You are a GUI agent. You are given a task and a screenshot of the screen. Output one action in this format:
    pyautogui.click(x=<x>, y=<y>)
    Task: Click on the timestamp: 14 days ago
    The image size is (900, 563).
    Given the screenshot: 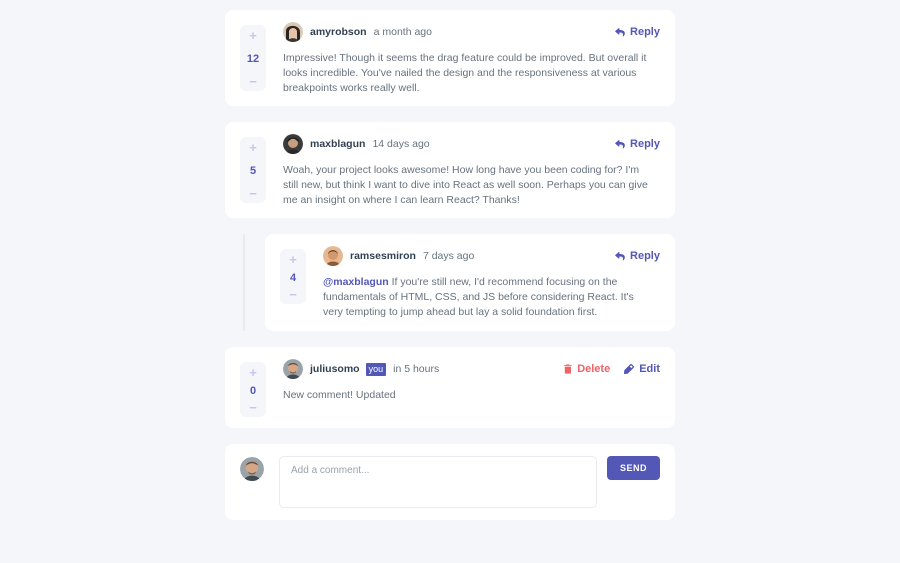 What is the action you would take?
    pyautogui.click(x=401, y=144)
    